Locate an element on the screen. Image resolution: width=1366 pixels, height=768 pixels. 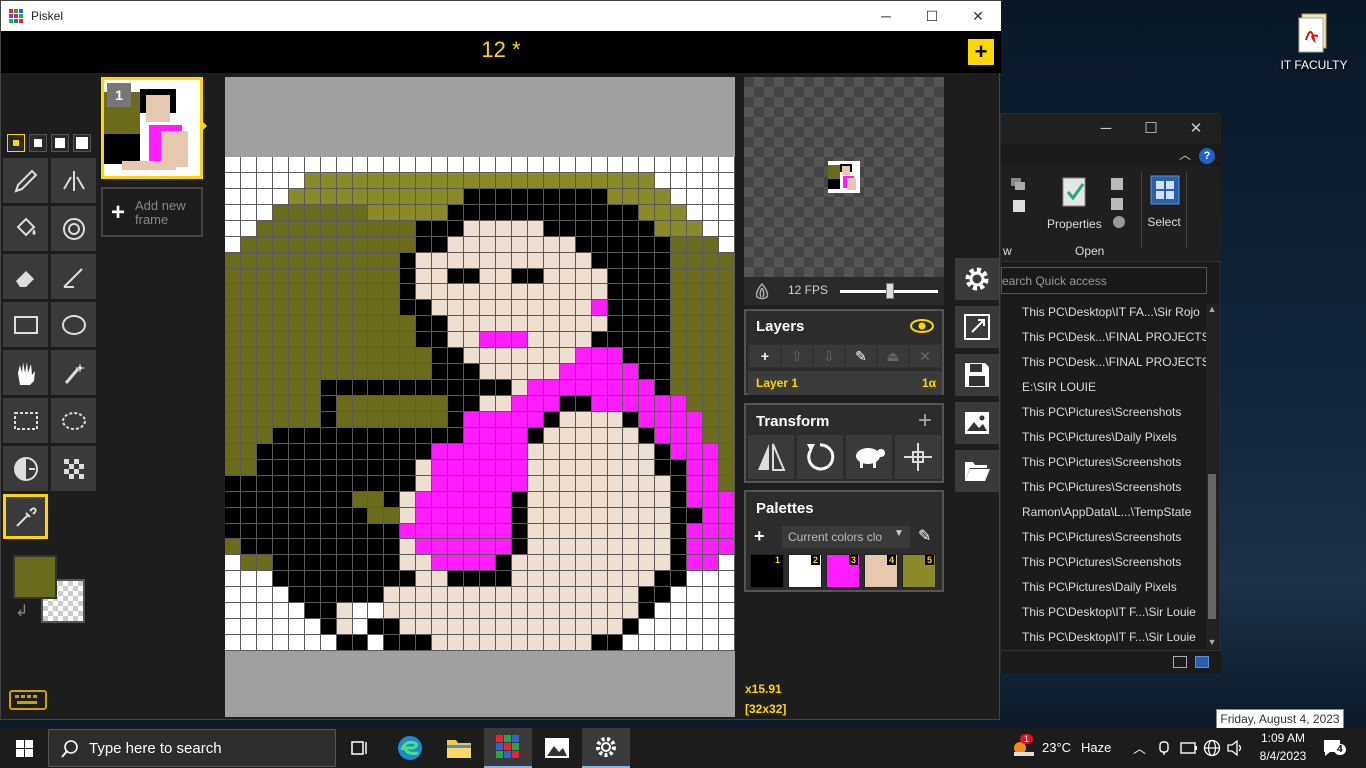
more-transforms-icon: + is located at coordinates (925, 421).